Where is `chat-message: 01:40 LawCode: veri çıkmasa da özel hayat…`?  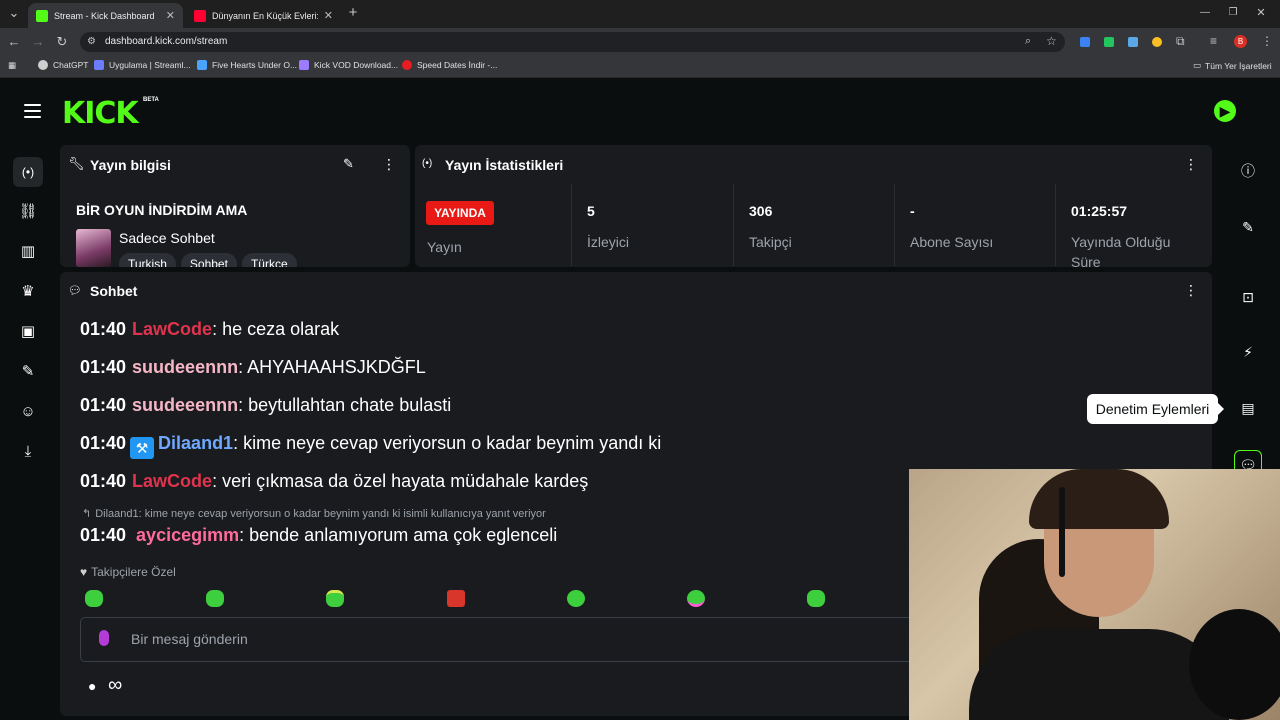
chat-message: 01:40 LawCode: veri çıkmasa da özel hayat… is located at coordinates (334, 481).